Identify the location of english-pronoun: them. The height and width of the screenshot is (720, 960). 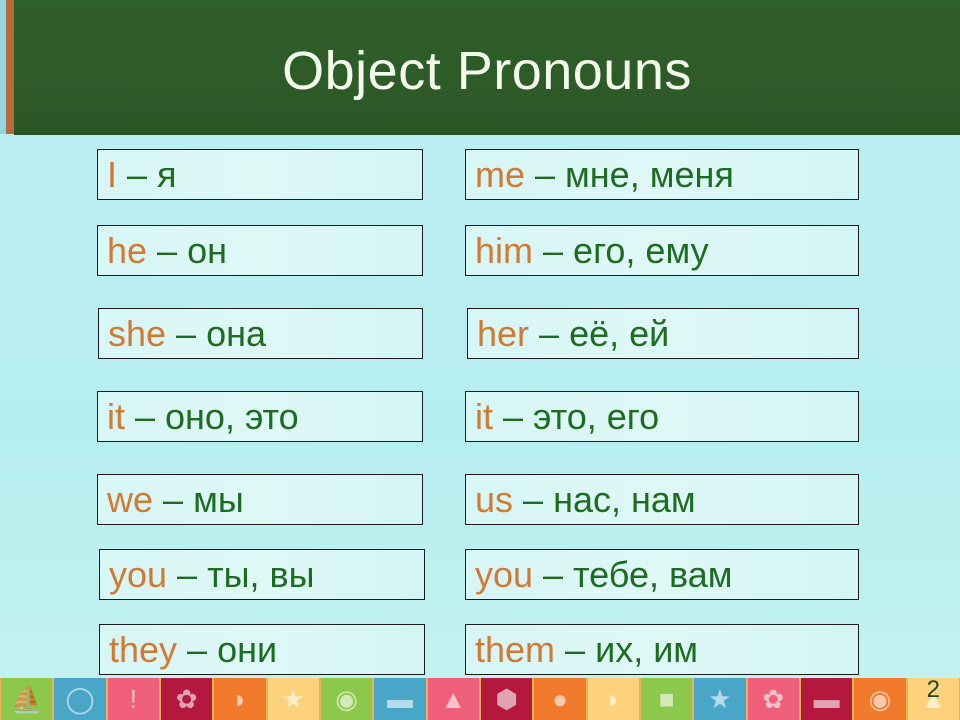
(515, 649).